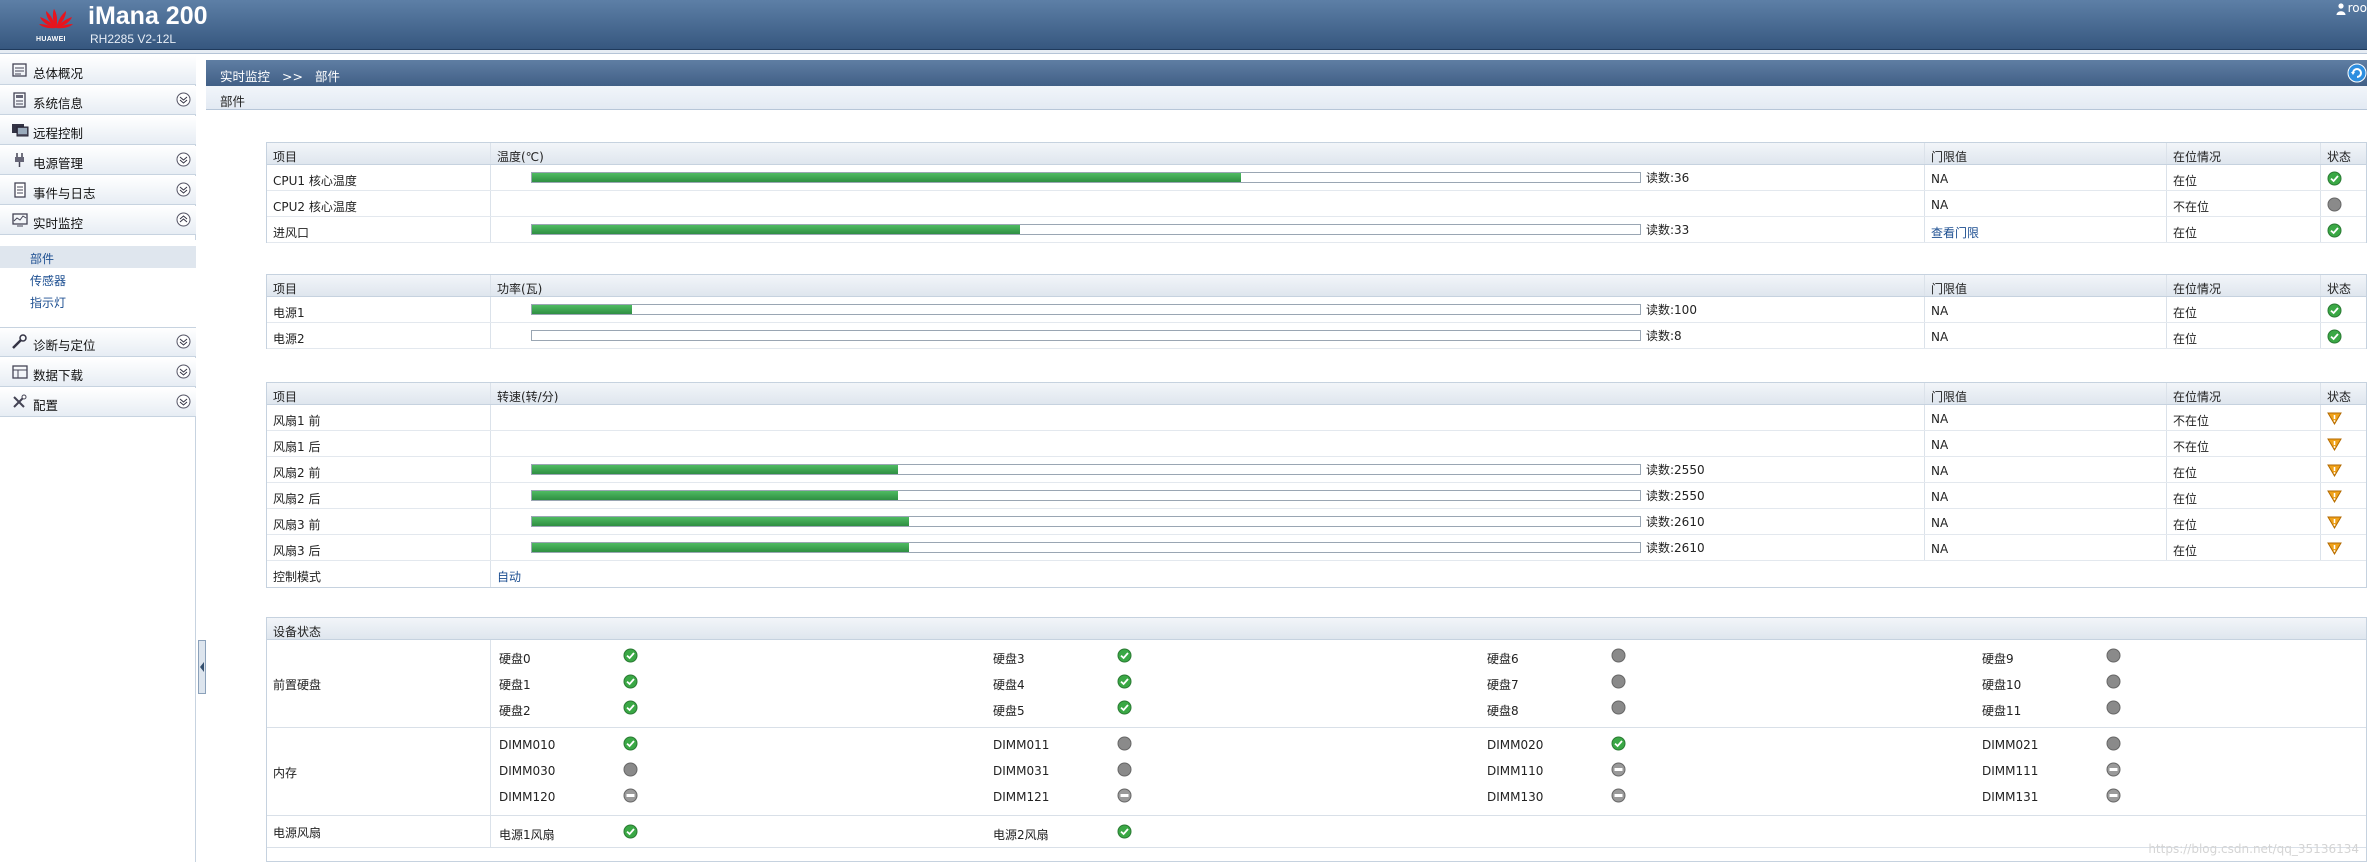 The width and height of the screenshot is (2367, 862). What do you see at coordinates (297, 632) in the screenshot?
I see `device-status-title: 设备状态` at bounding box center [297, 632].